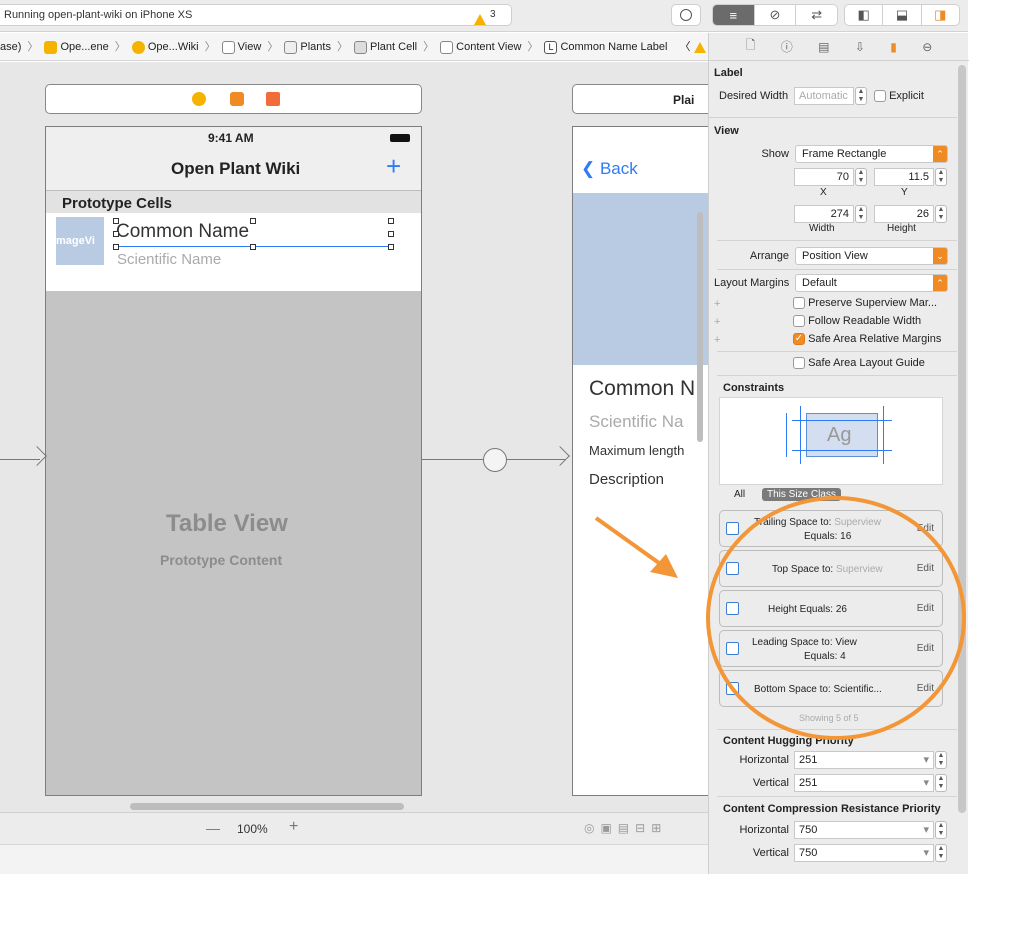  I want to click on editor-mode-segment: ≡ ⊘ ⇄, so click(775, 15).